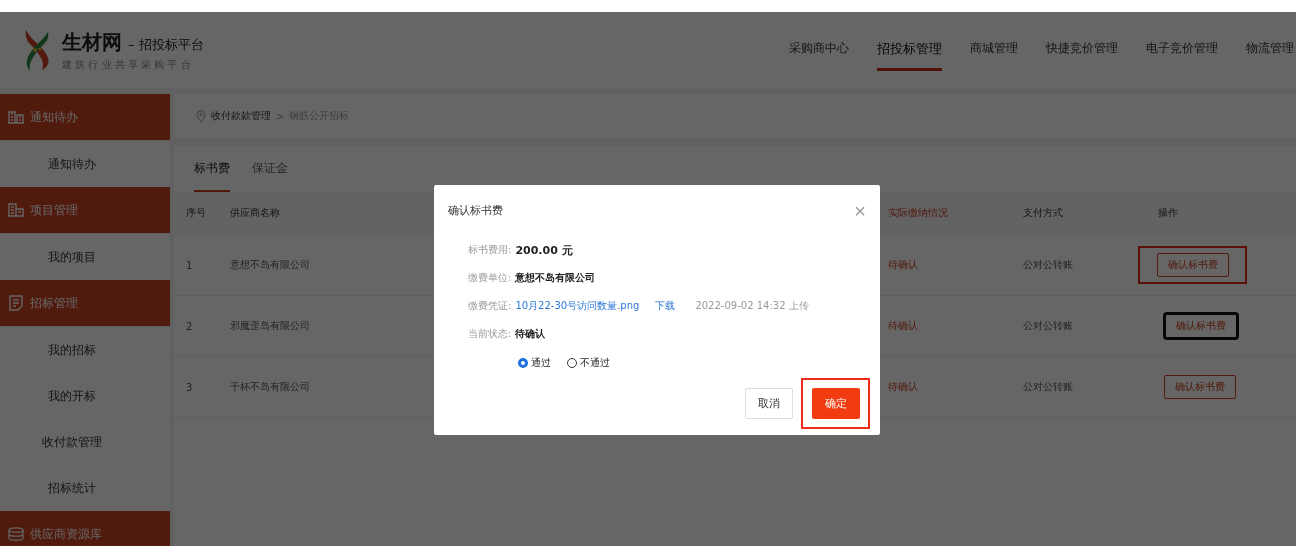 Image resolution: width=1296 pixels, height=546 pixels. Describe the element at coordinates (769, 403) in the screenshot. I see `cancel-button: 取消` at that location.